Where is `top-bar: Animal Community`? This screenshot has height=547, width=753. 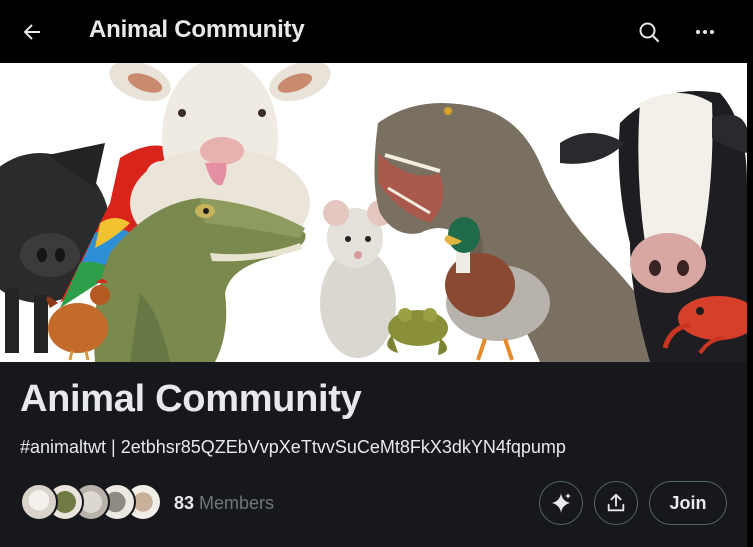
top-bar: Animal Community is located at coordinates (376, 31).